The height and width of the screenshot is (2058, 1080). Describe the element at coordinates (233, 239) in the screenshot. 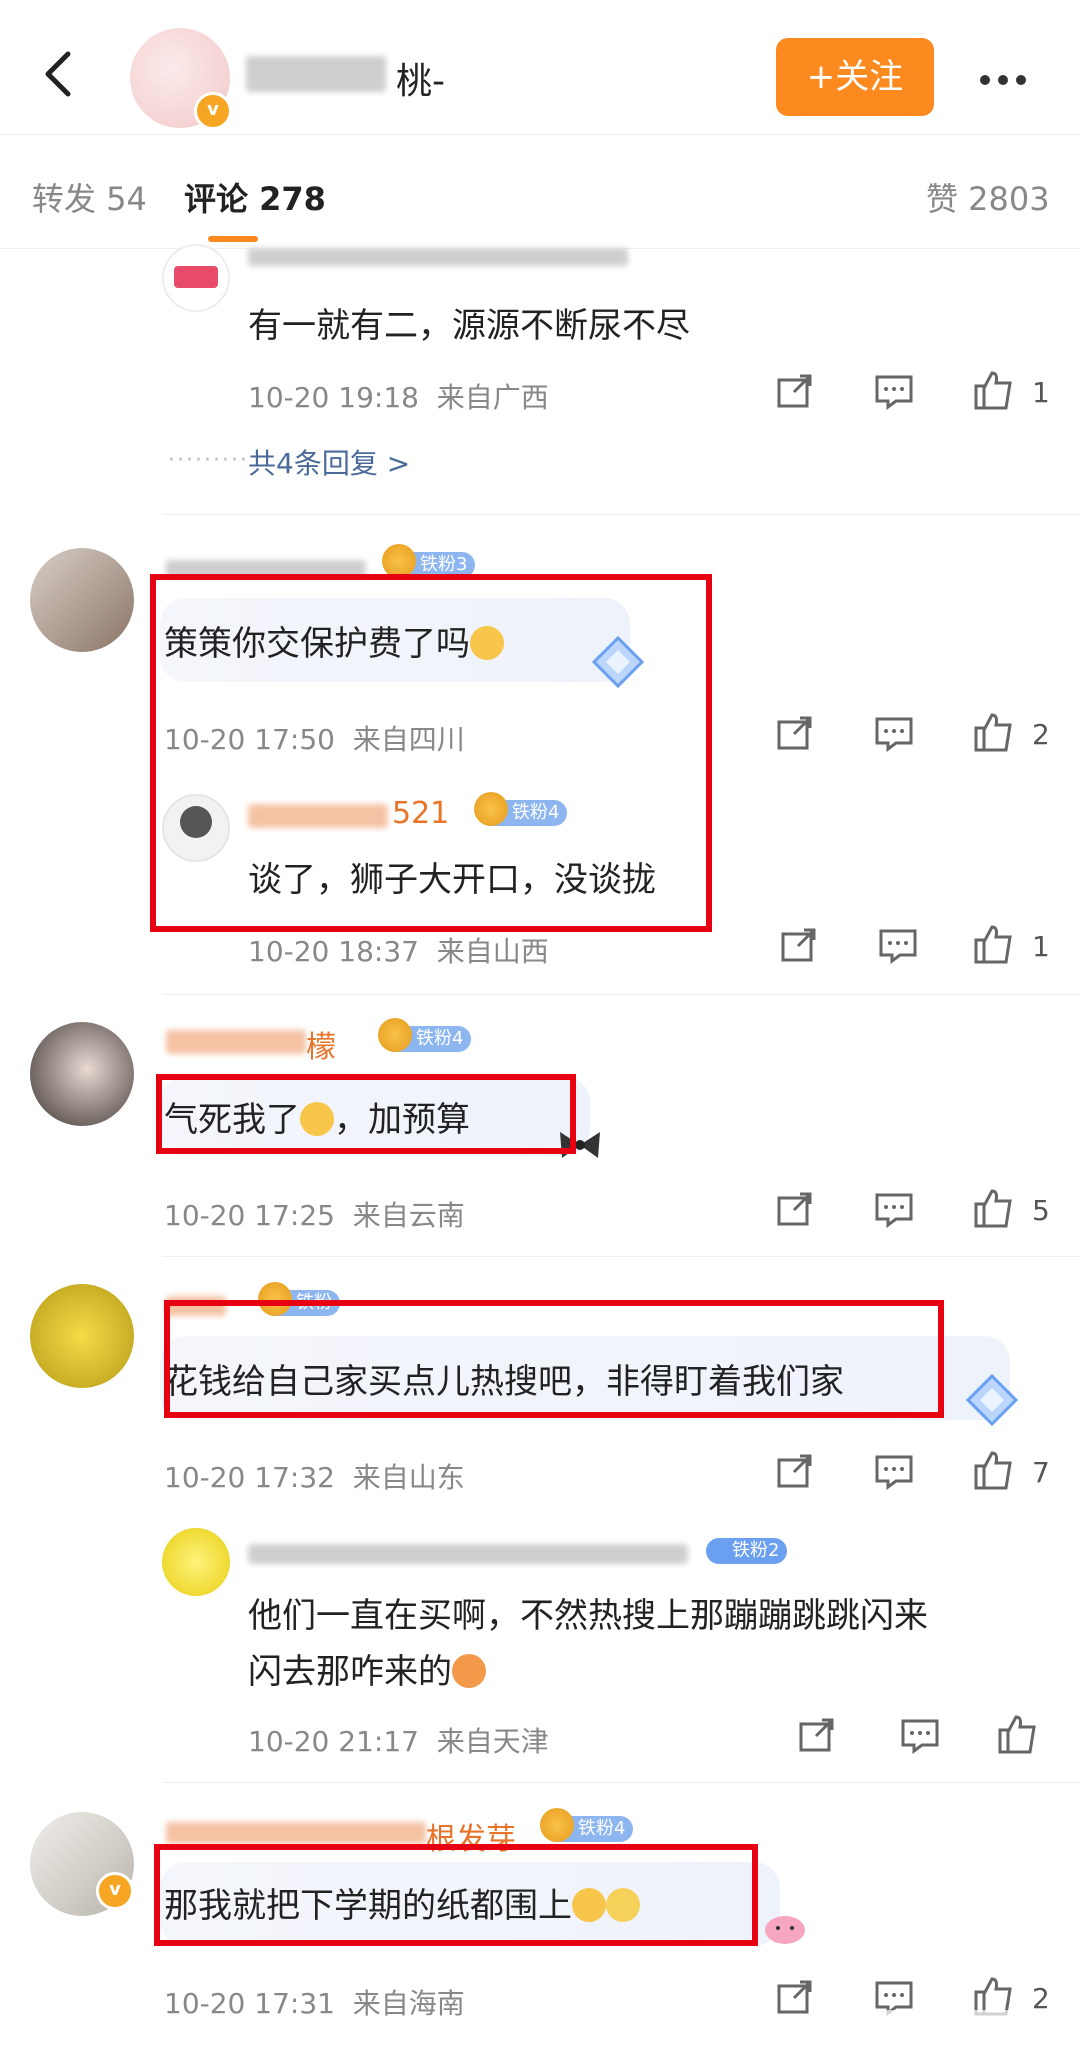

I see `active-tab-indicator` at that location.